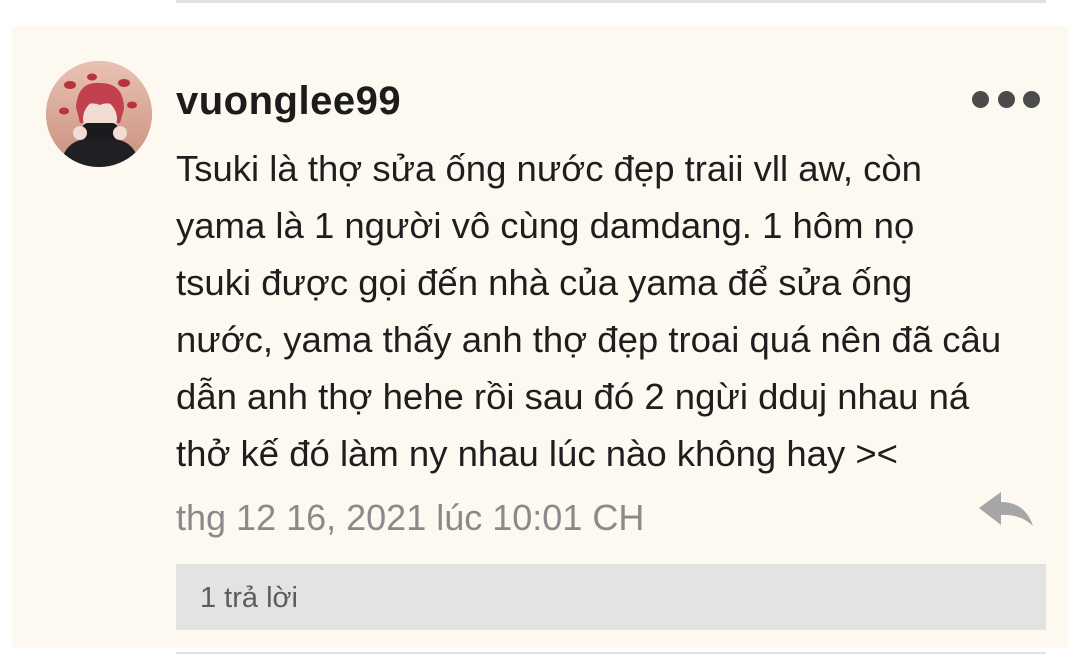 The height and width of the screenshot is (659, 1080). Describe the element at coordinates (611, 1) in the screenshot. I see `top-divider` at that location.